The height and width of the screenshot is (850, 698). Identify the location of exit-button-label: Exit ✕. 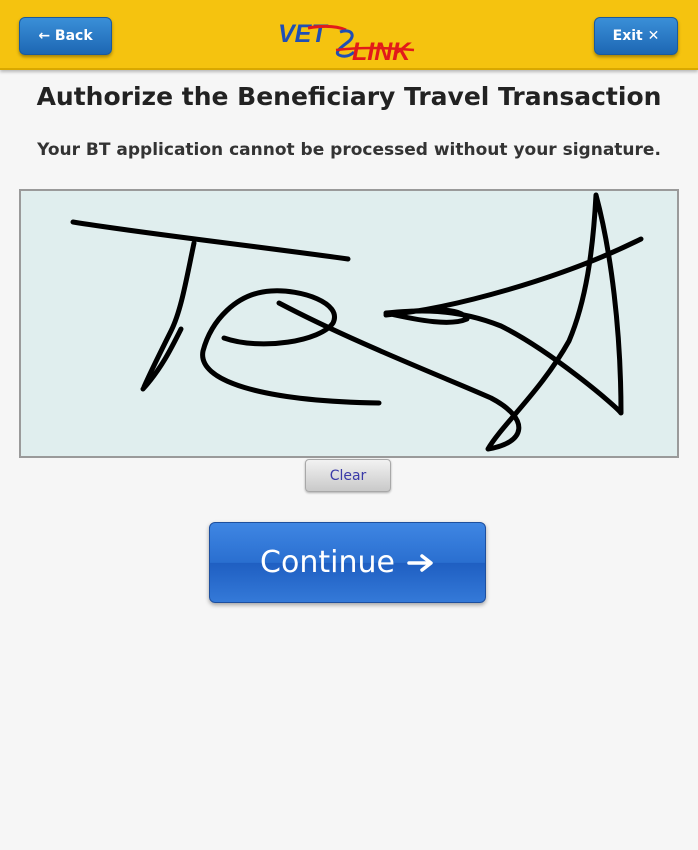
(636, 36).